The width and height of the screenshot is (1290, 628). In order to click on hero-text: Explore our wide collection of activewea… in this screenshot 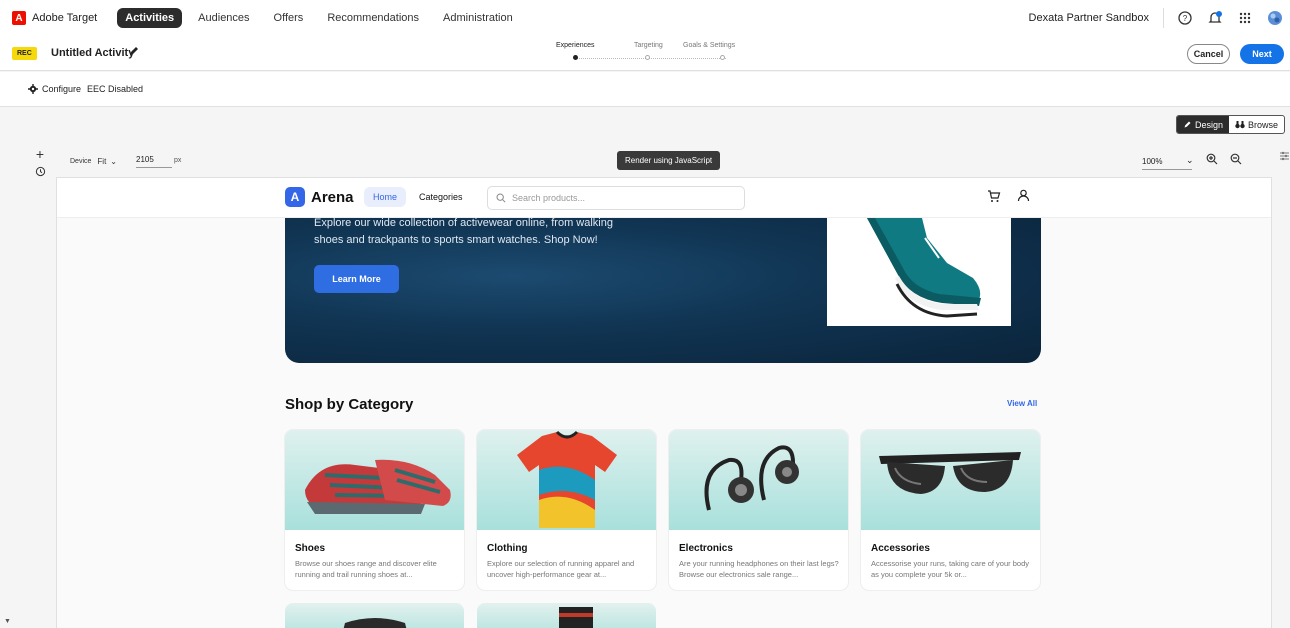, I will do `click(463, 232)`.